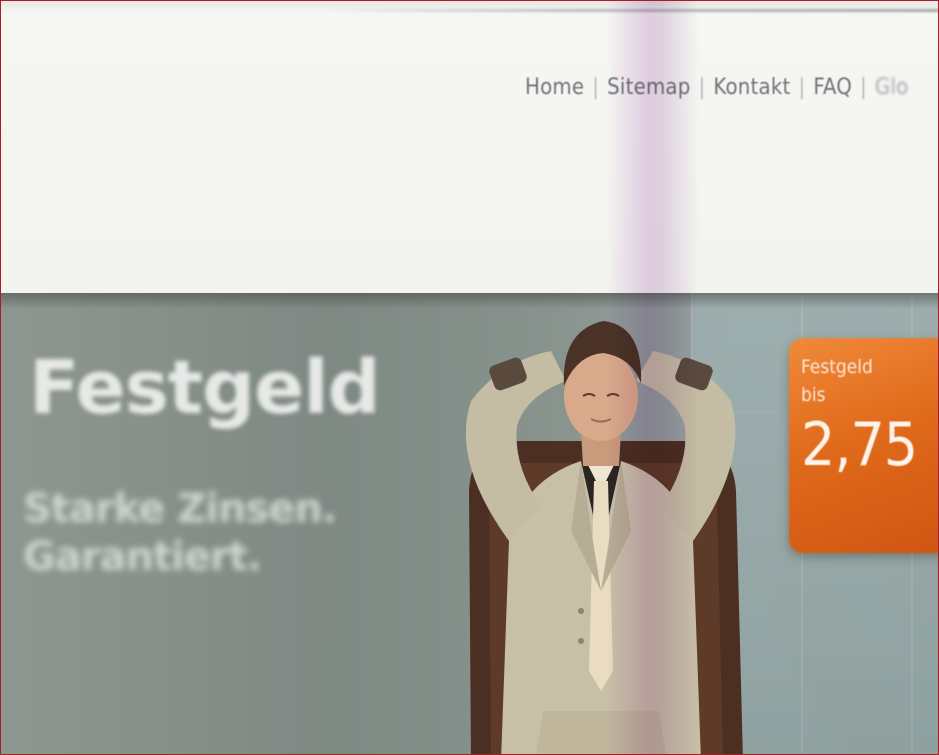 This screenshot has width=939, height=755. Describe the element at coordinates (837, 367) in the screenshot. I see `badge-product-label: Festgeld` at that location.